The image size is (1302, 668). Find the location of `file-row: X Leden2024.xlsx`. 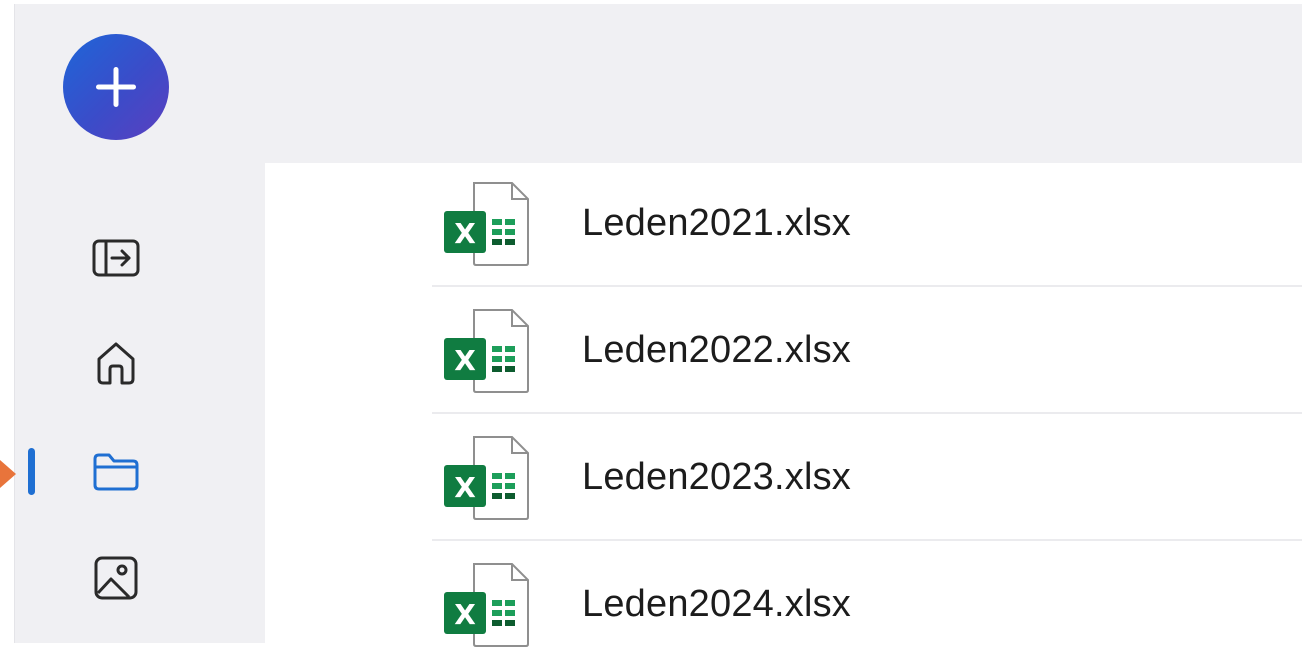

file-row: X Leden2024.xlsx is located at coordinates (867, 604).